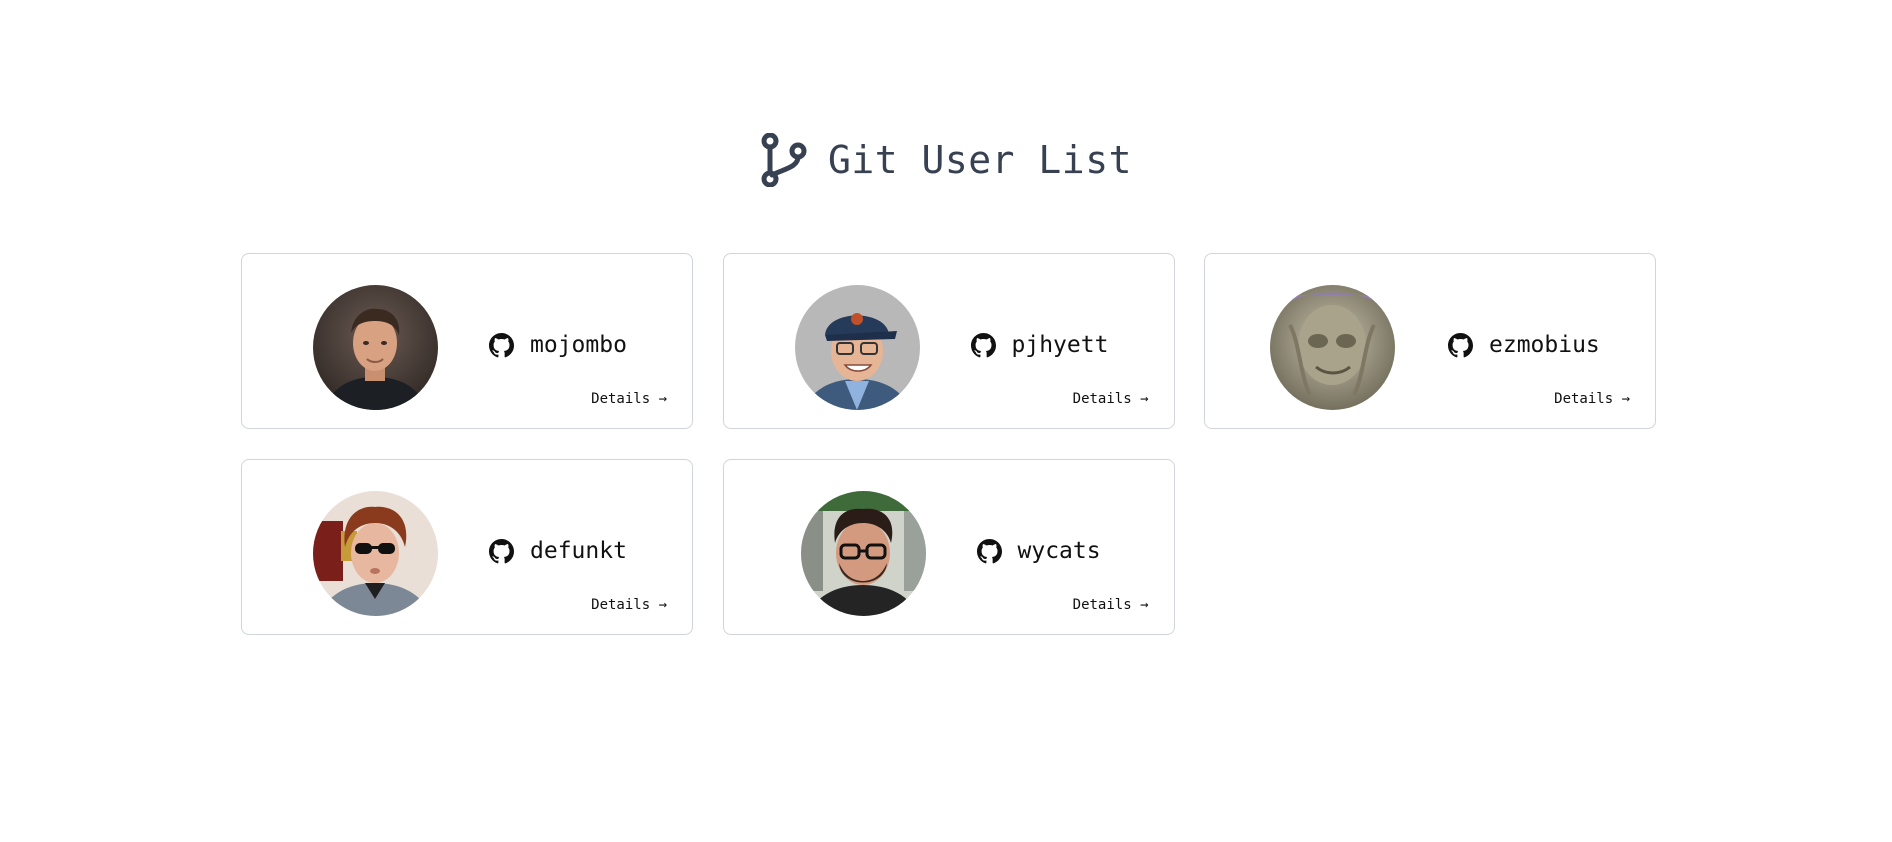 The width and height of the screenshot is (1892, 842). What do you see at coordinates (1544, 345) in the screenshot?
I see `username: ezmobius` at bounding box center [1544, 345].